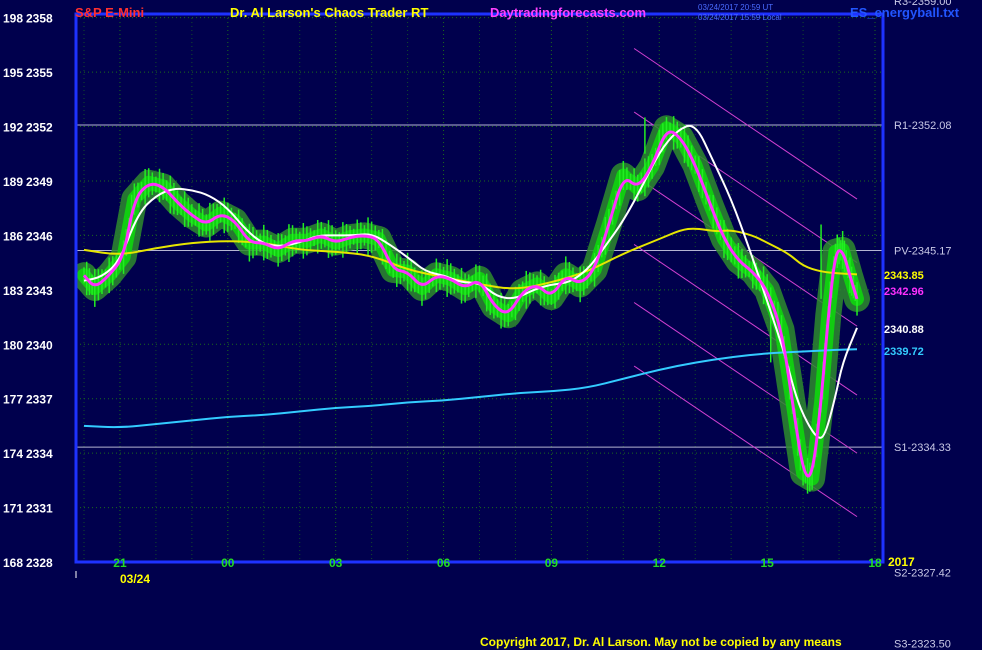  Describe the element at coordinates (39, 182) in the screenshot. I see `y-tick-label-right: 2349` at that location.